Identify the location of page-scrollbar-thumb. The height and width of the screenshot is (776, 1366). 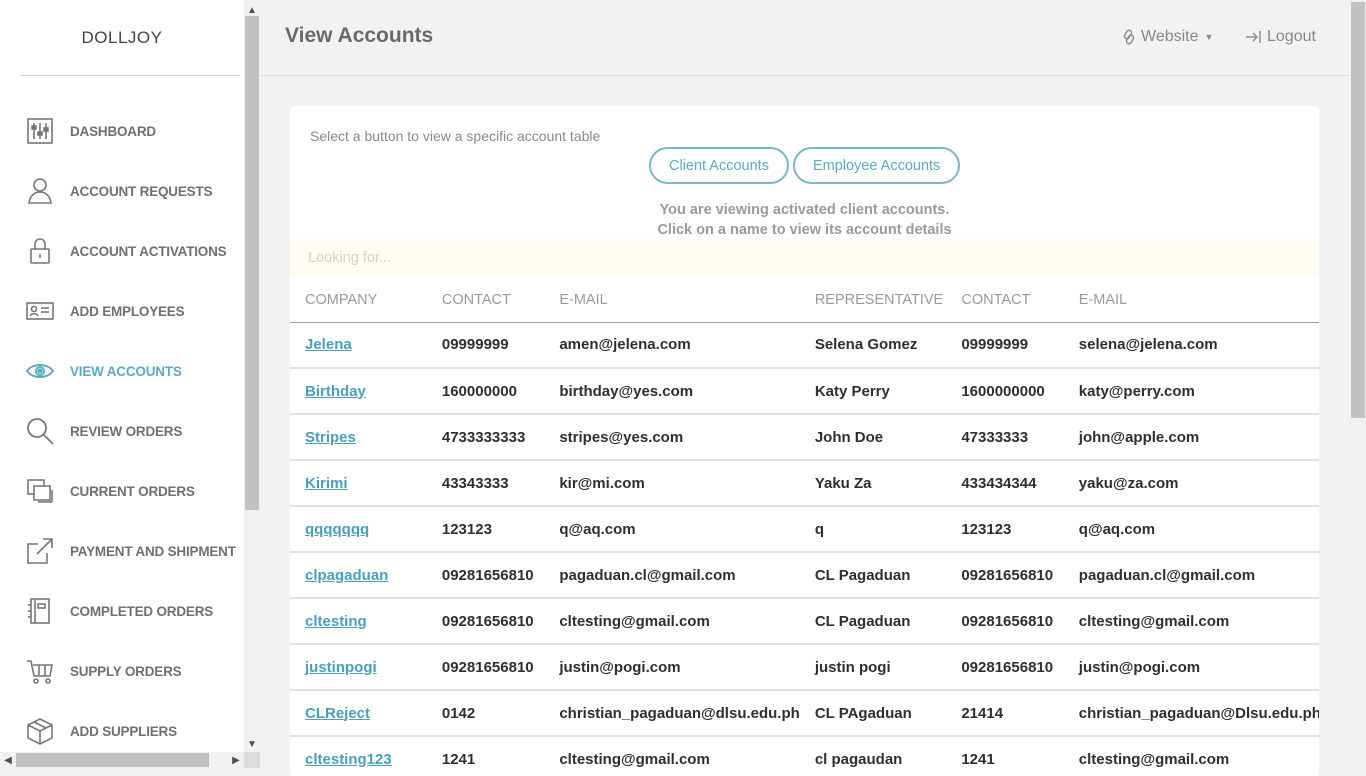
(1358, 210).